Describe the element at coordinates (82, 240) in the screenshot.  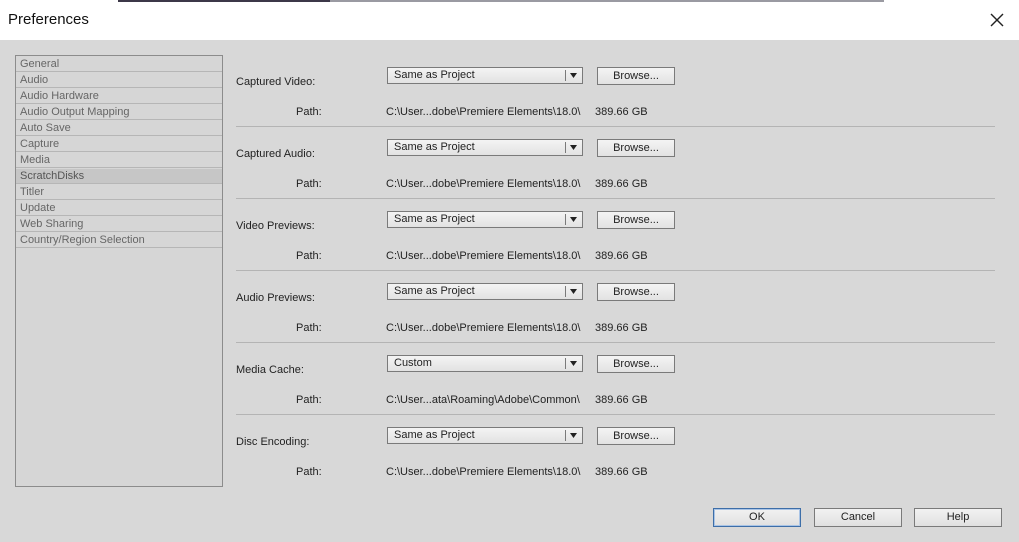
I see `sidebar-item-label: Country/Region Selection` at that location.